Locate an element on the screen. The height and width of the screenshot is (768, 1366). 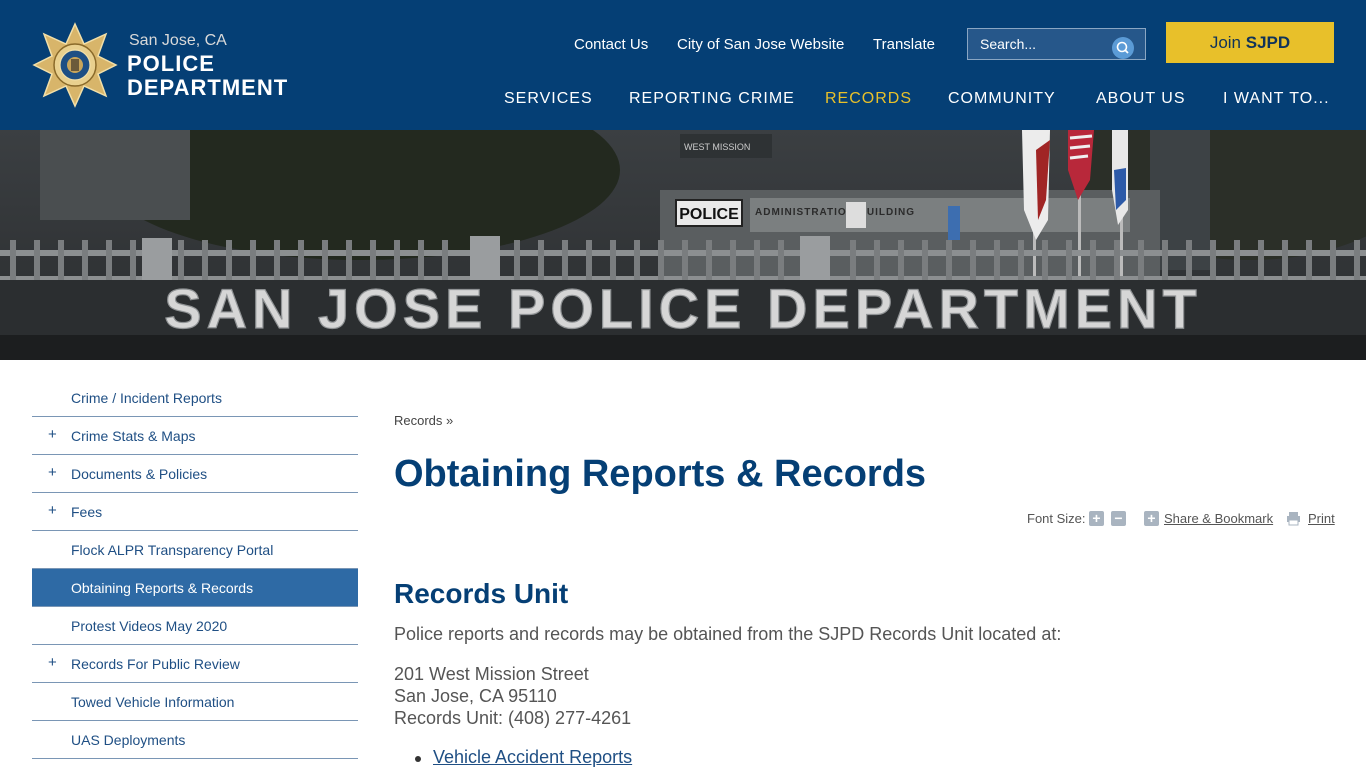
search-button is located at coordinates (1123, 48).